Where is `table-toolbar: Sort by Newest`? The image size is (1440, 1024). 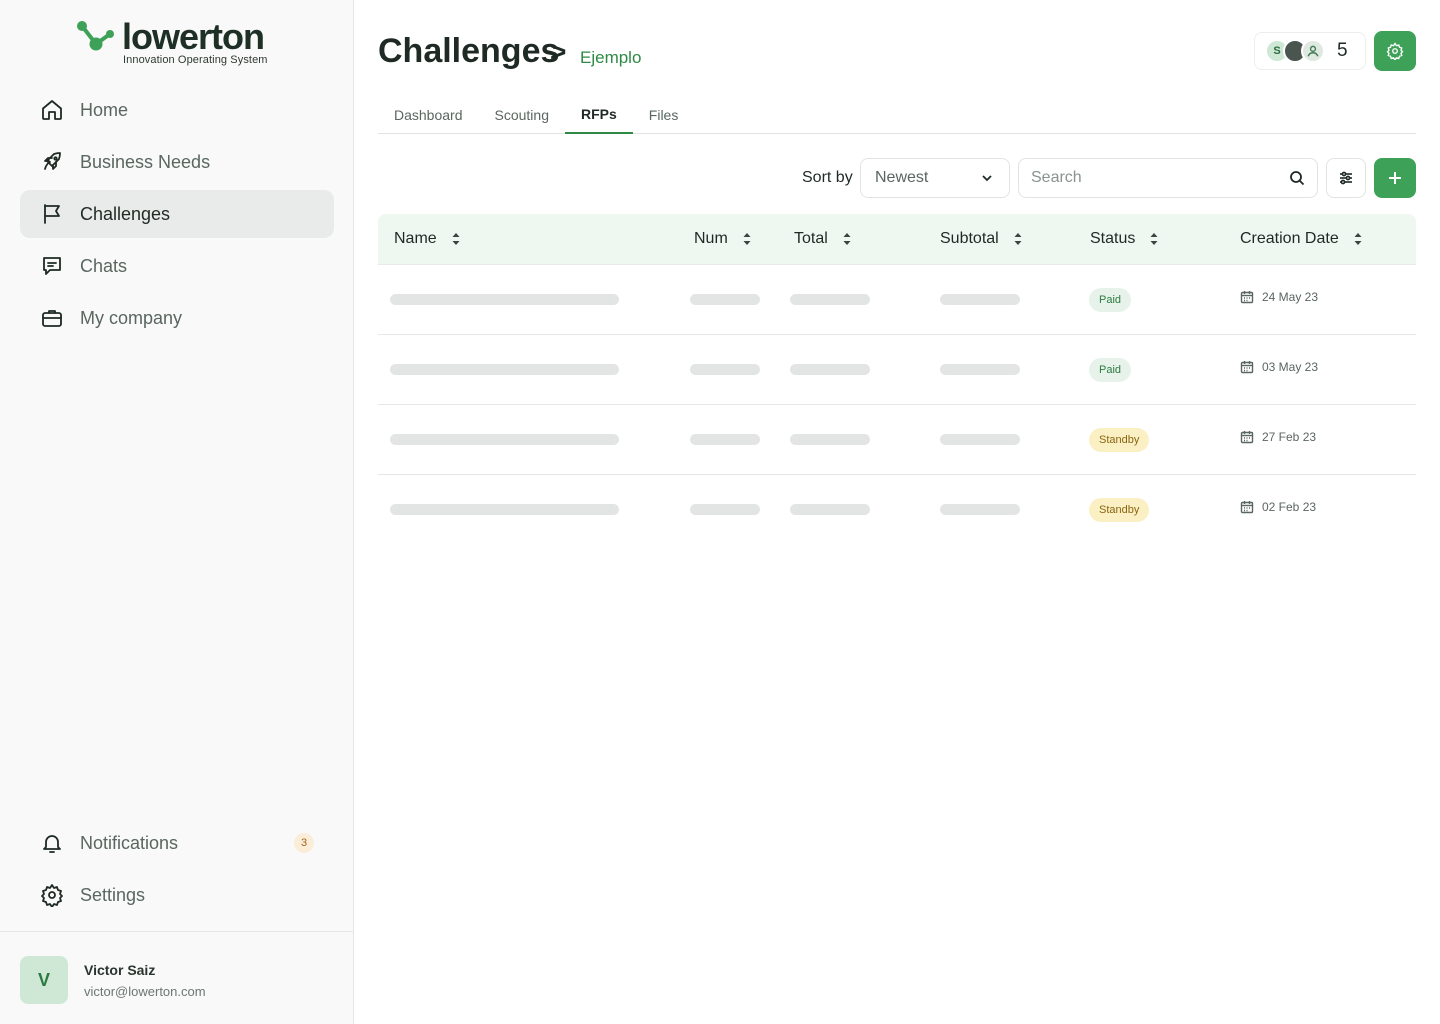
table-toolbar: Sort by Newest is located at coordinates (897, 178).